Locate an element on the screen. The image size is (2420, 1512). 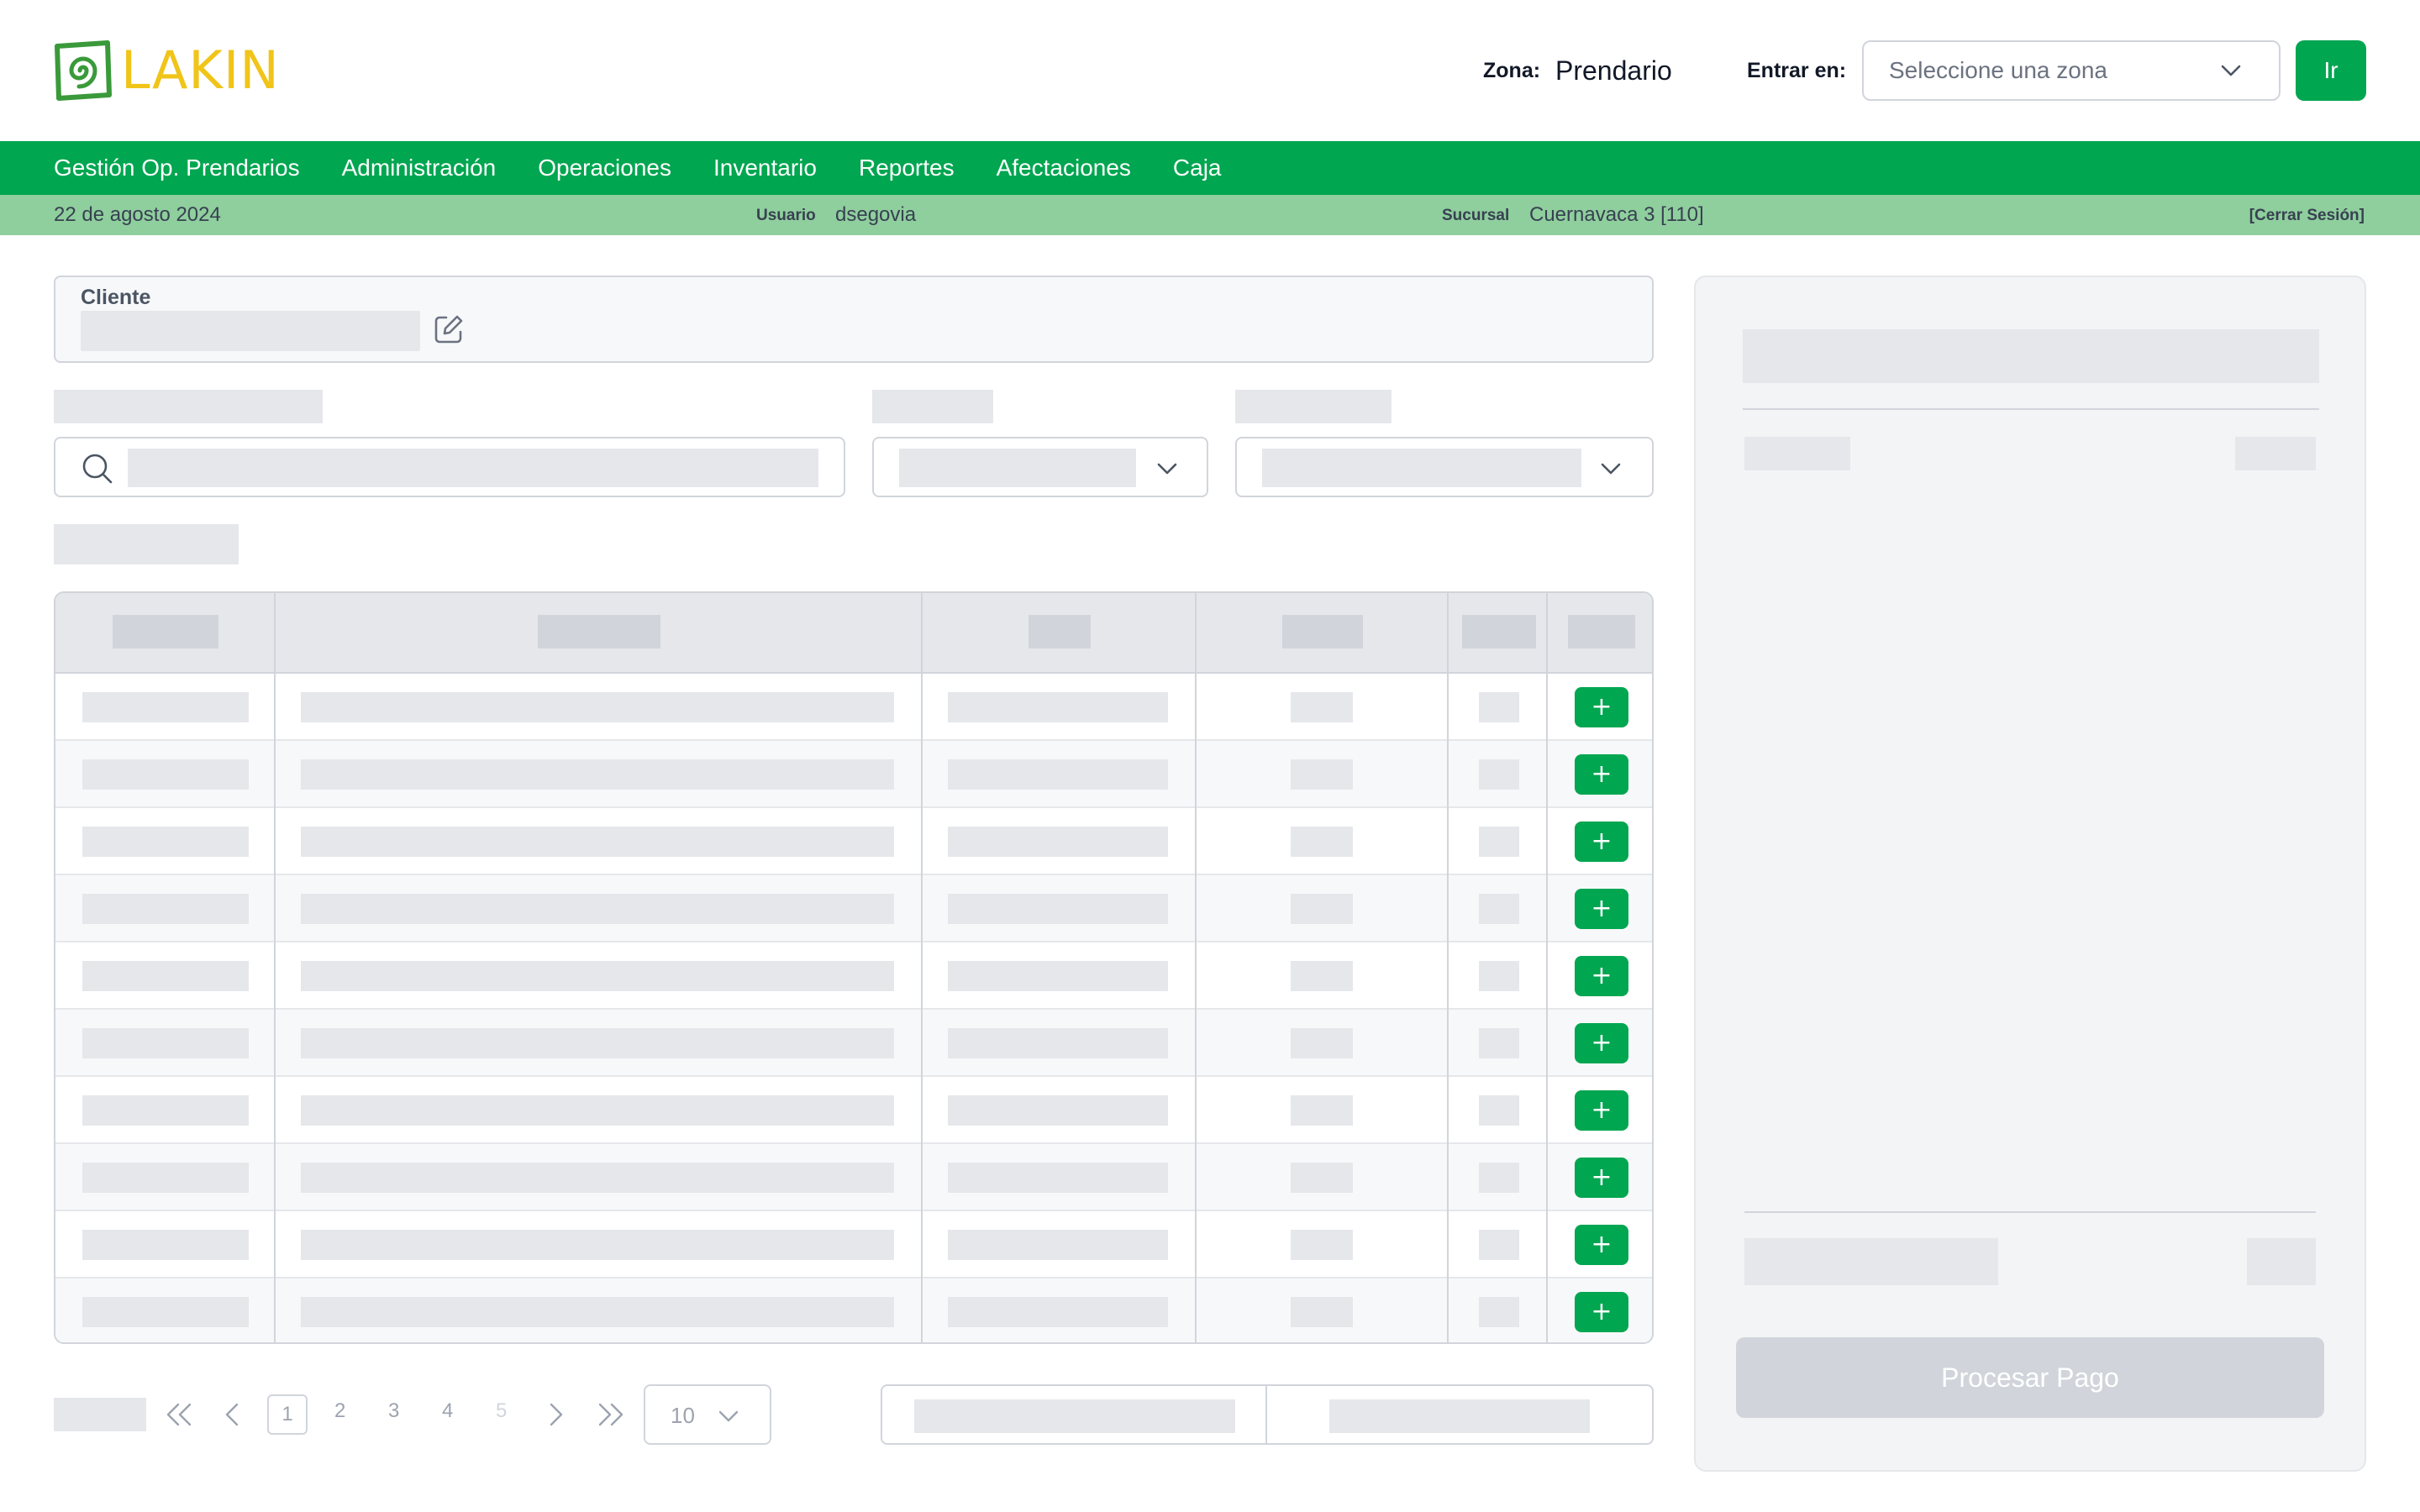
panel-total-skeleton is located at coordinates (2281, 1261).